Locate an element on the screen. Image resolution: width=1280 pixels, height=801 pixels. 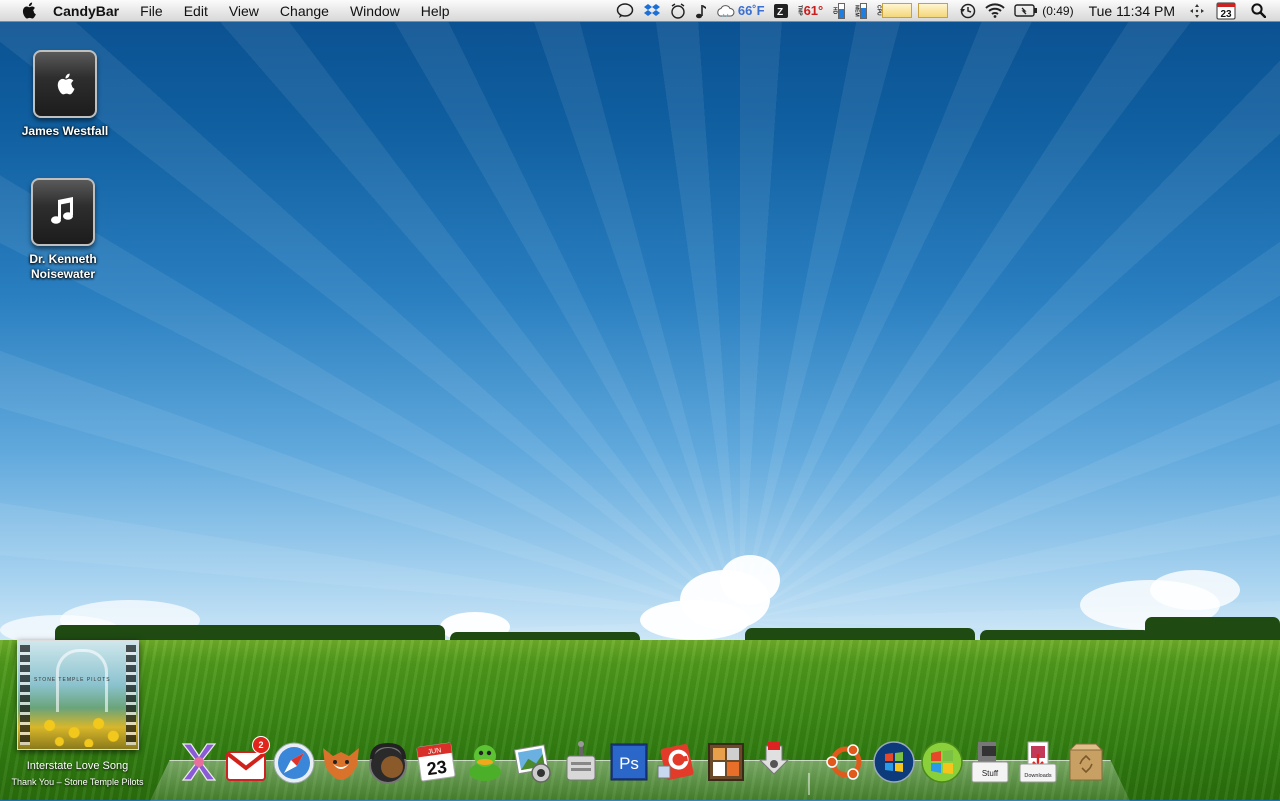
system-utility-icon is located at coordinates (581, 761).